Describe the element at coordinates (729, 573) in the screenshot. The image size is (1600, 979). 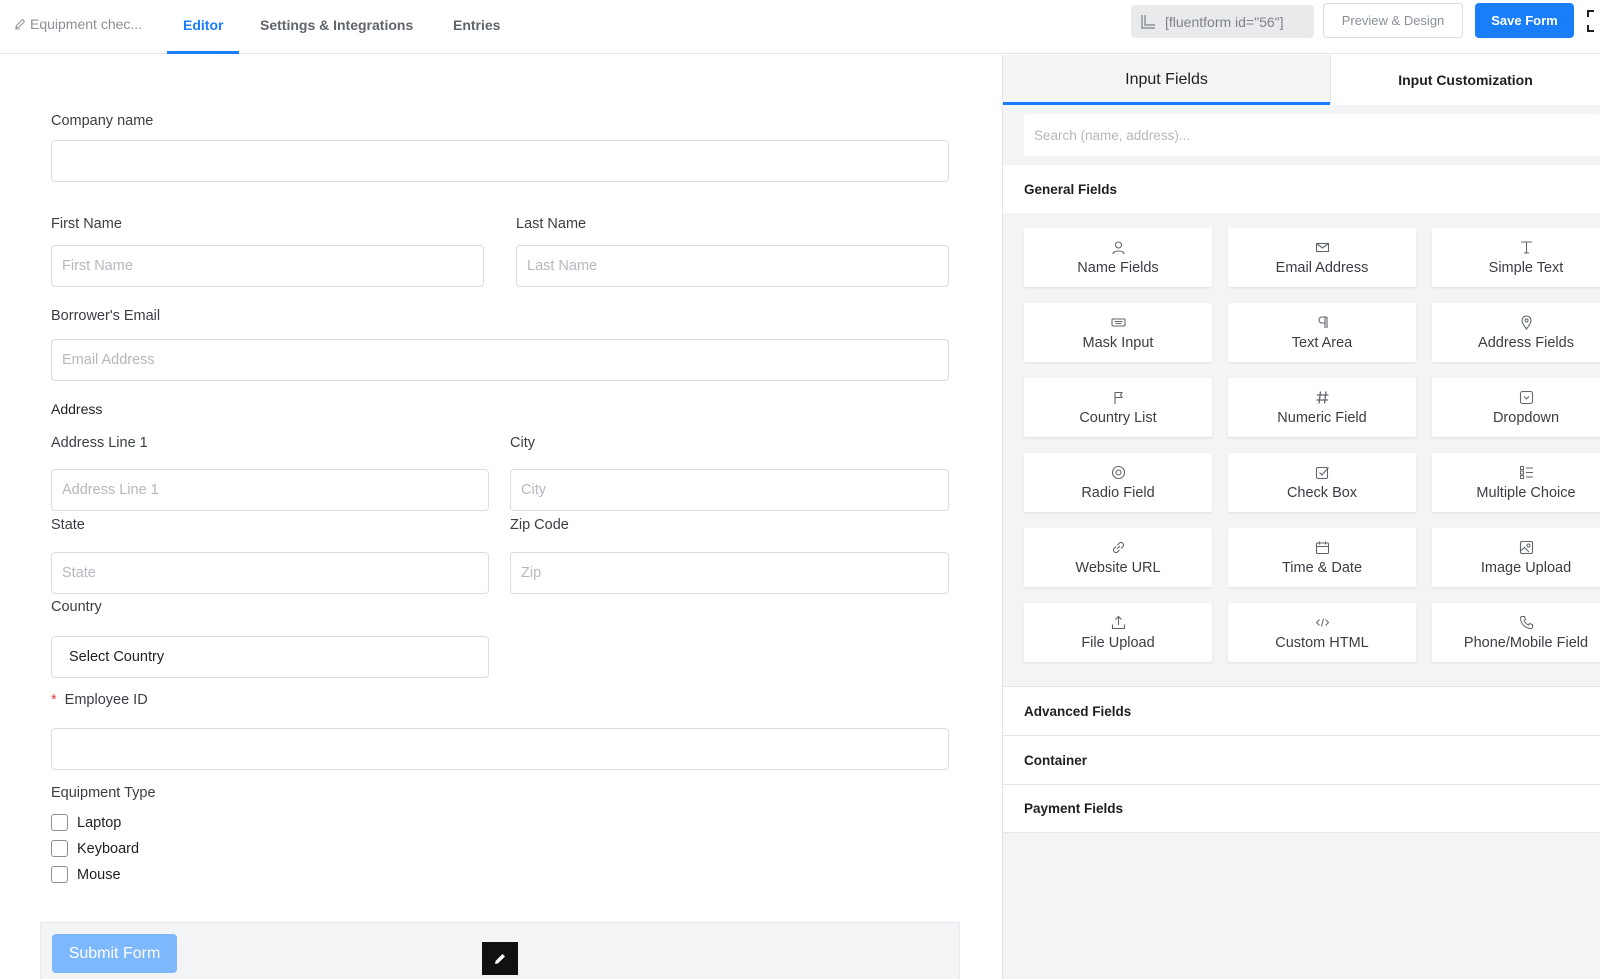
I see `zip-input: Zip` at that location.